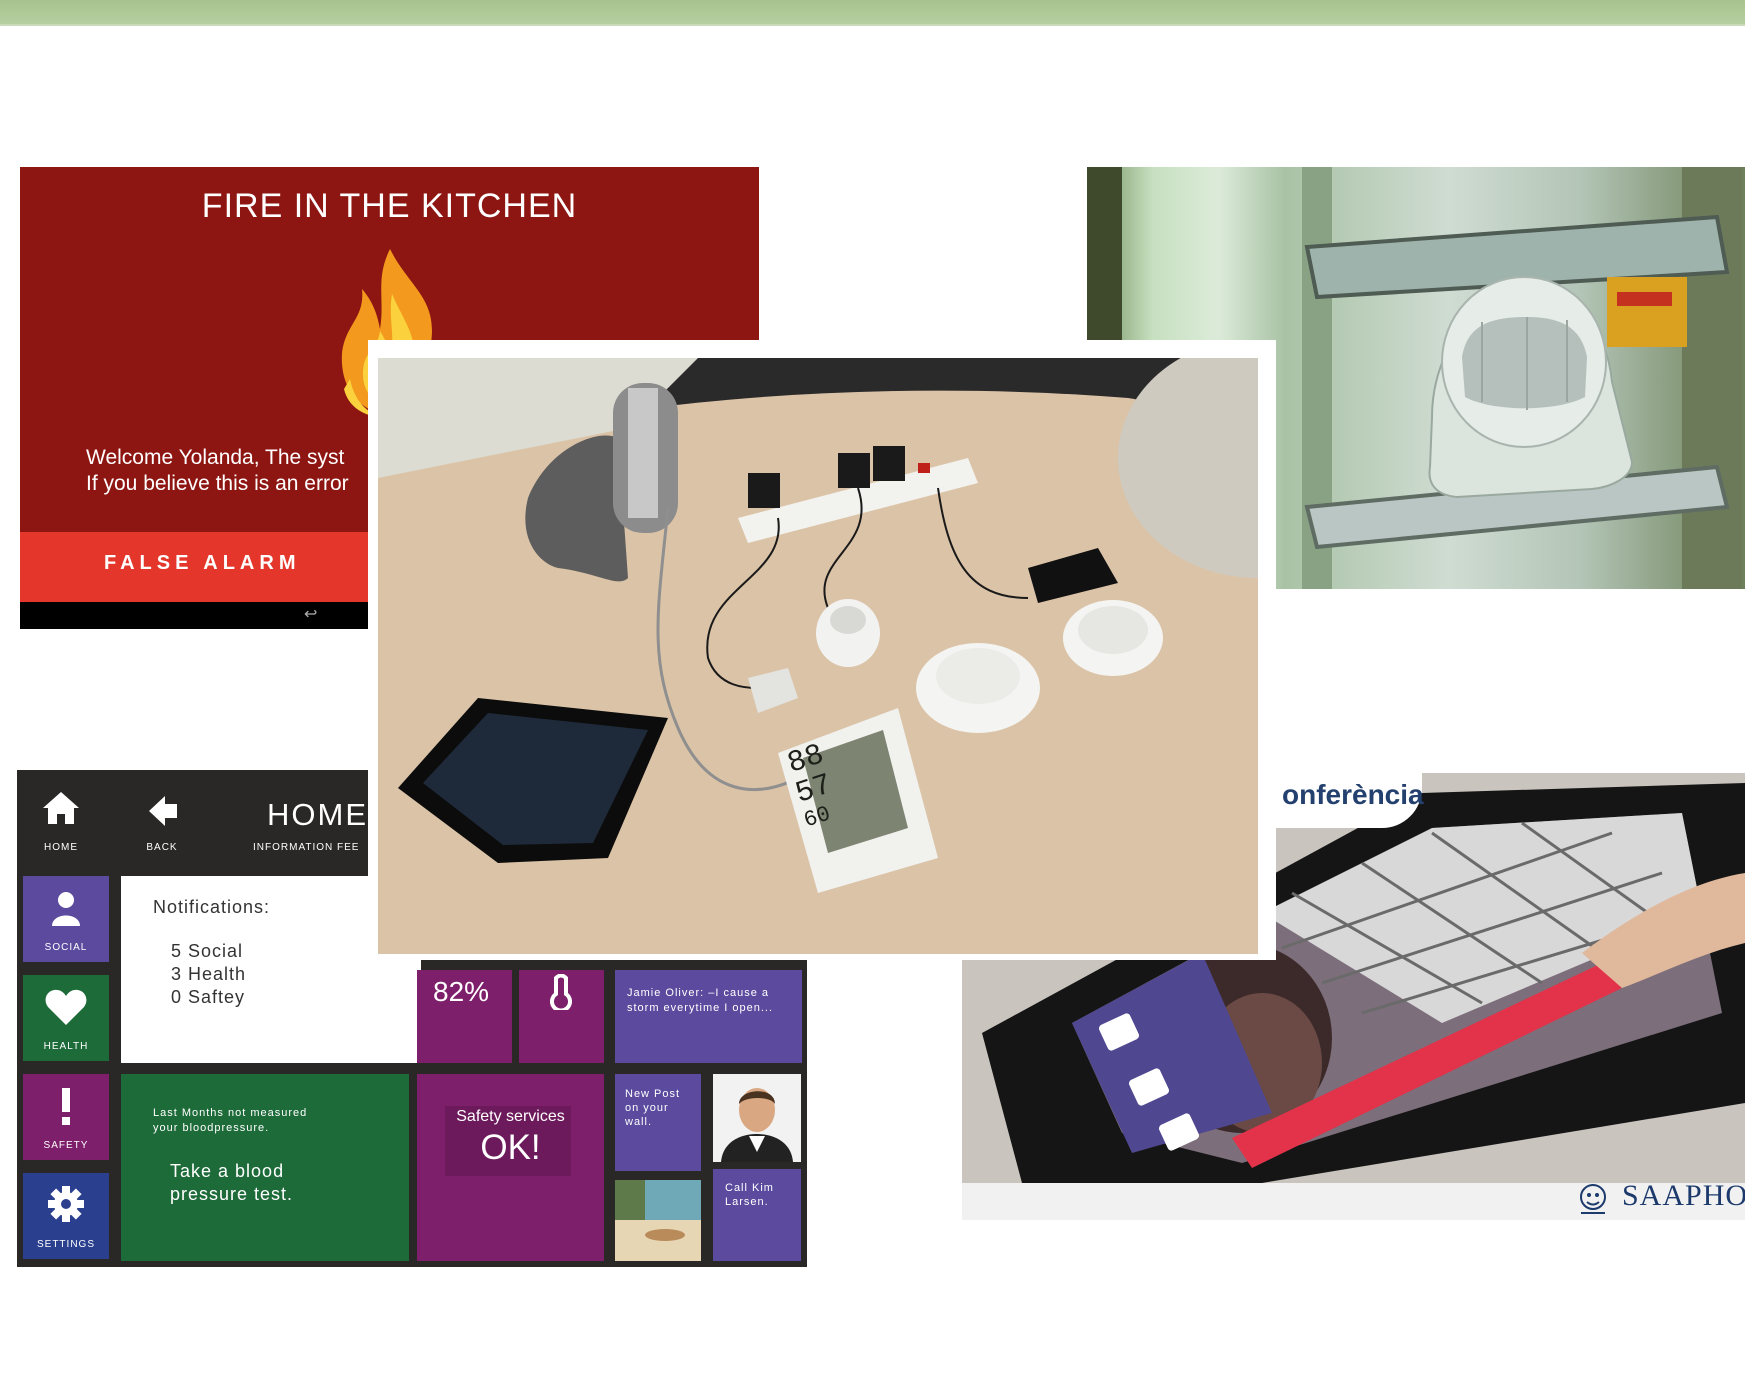  What do you see at coordinates (61, 847) in the screenshot?
I see `home-nav-label: HOME` at bounding box center [61, 847].